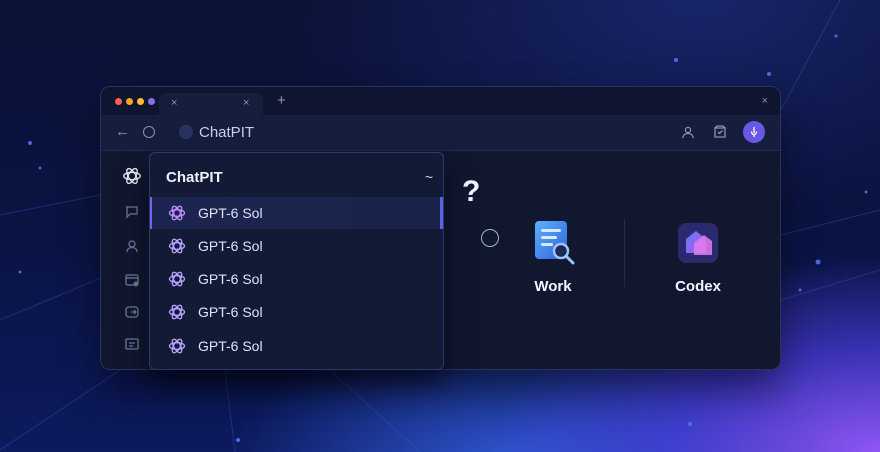  I want to click on question-mark: ?, so click(471, 191).